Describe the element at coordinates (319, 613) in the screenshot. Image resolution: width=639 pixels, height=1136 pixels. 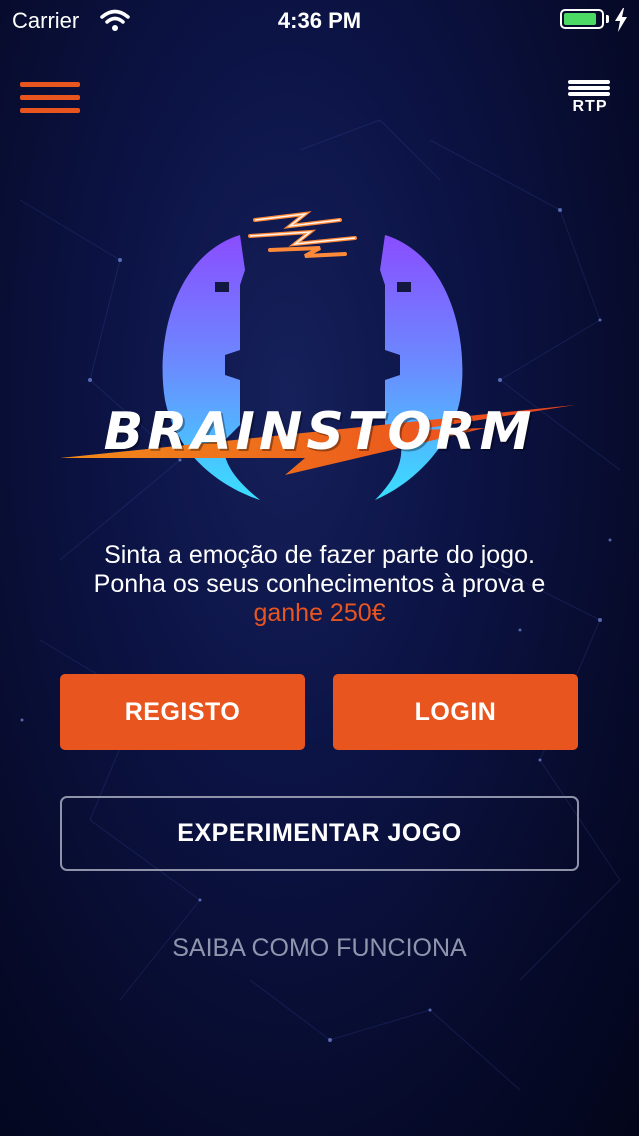
I see `prize-highlight: ganhe 250€` at that location.